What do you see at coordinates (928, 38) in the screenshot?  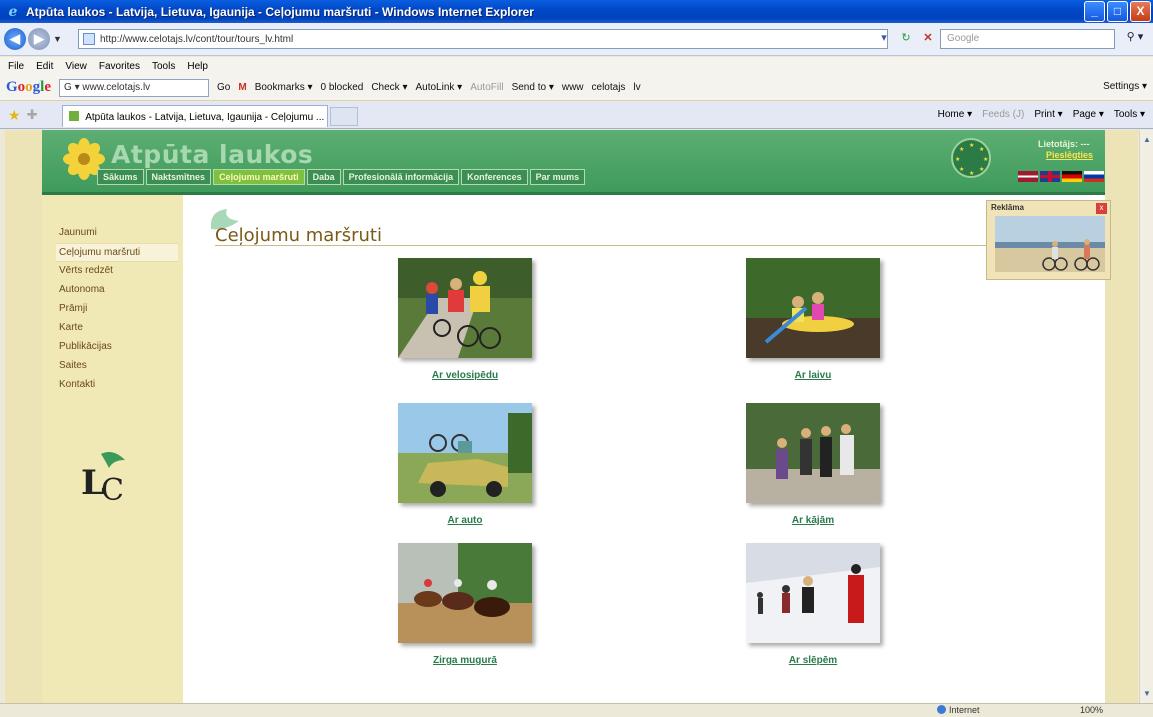 I see `stop-icon: ✕` at bounding box center [928, 38].